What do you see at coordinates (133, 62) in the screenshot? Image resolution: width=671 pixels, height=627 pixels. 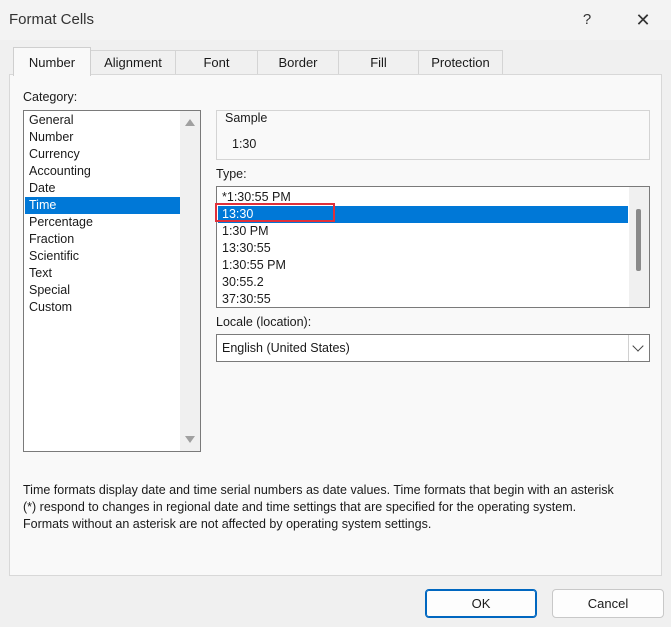 I see `tab-alignment: Alignment` at bounding box center [133, 62].